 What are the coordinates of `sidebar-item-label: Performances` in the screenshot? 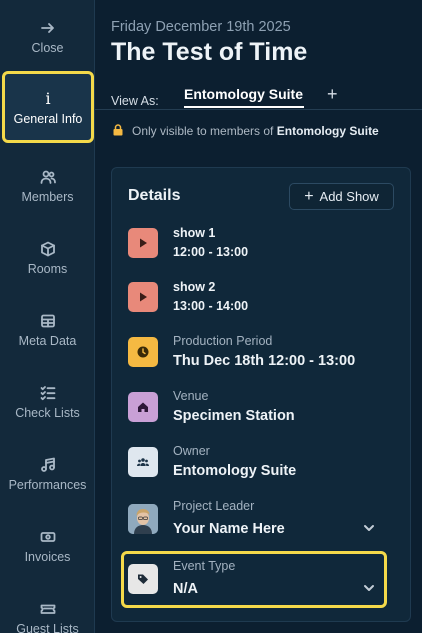 It's located at (47, 484).